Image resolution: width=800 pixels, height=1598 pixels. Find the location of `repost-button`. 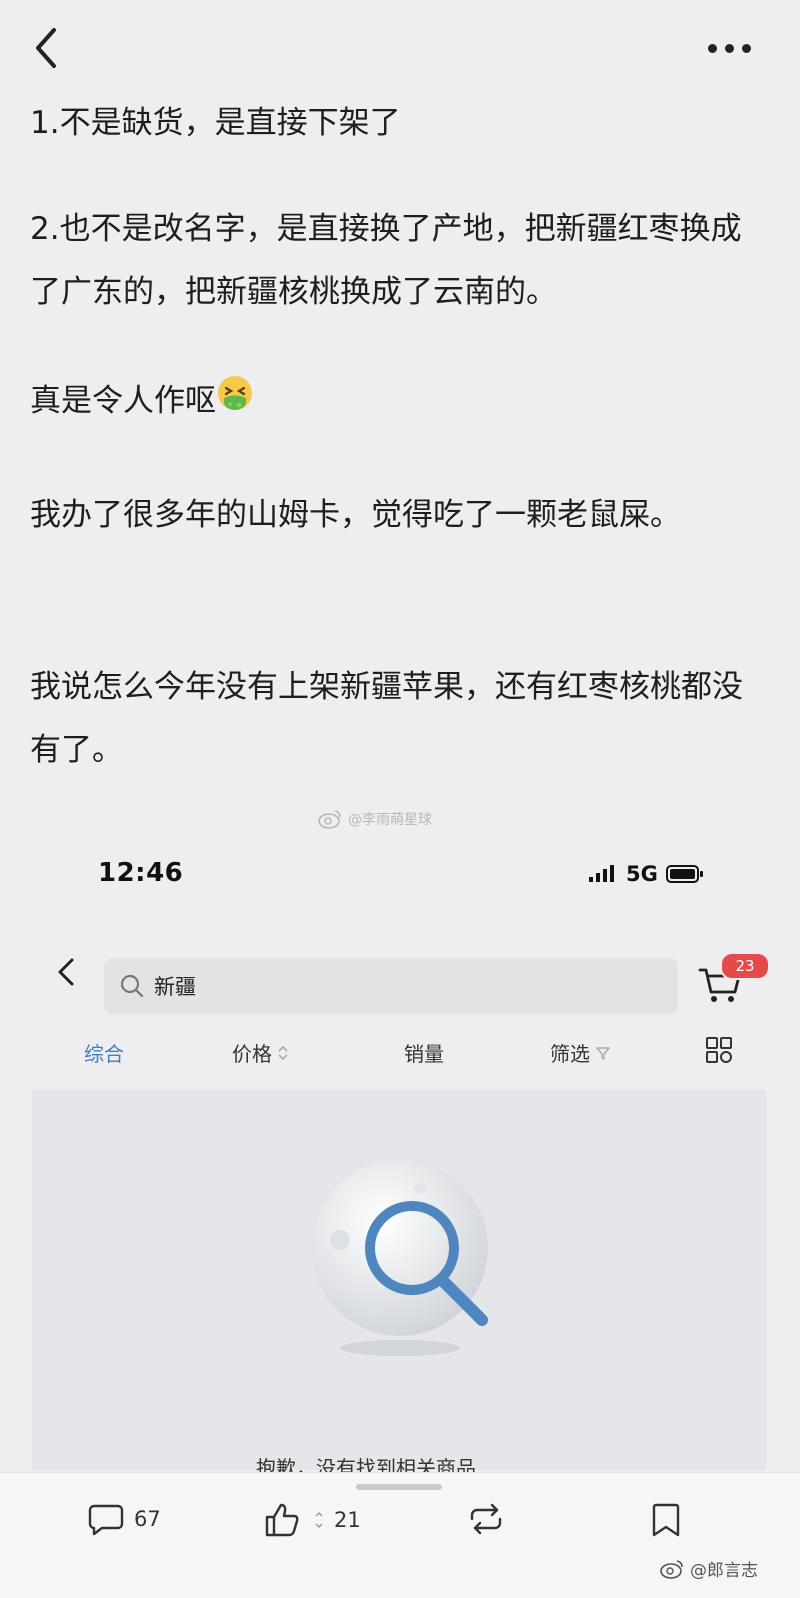

repost-button is located at coordinates (486, 1519).